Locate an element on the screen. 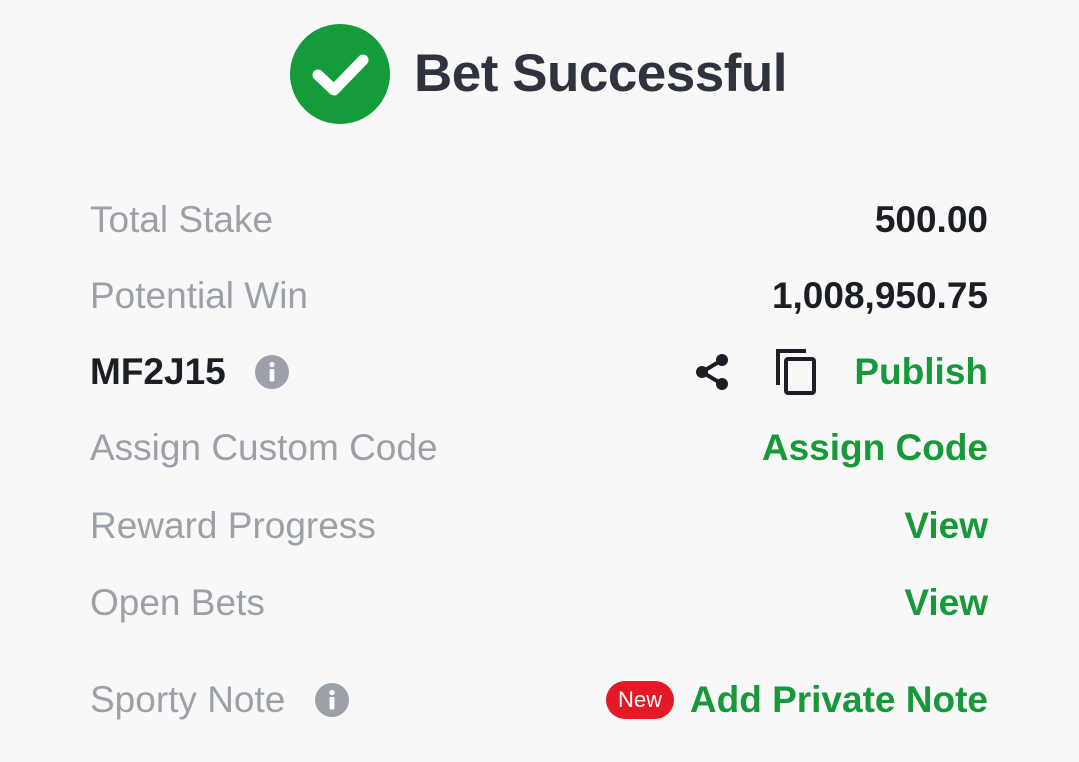  total-stake-row: Total Stake 500.00 is located at coordinates (539, 220).